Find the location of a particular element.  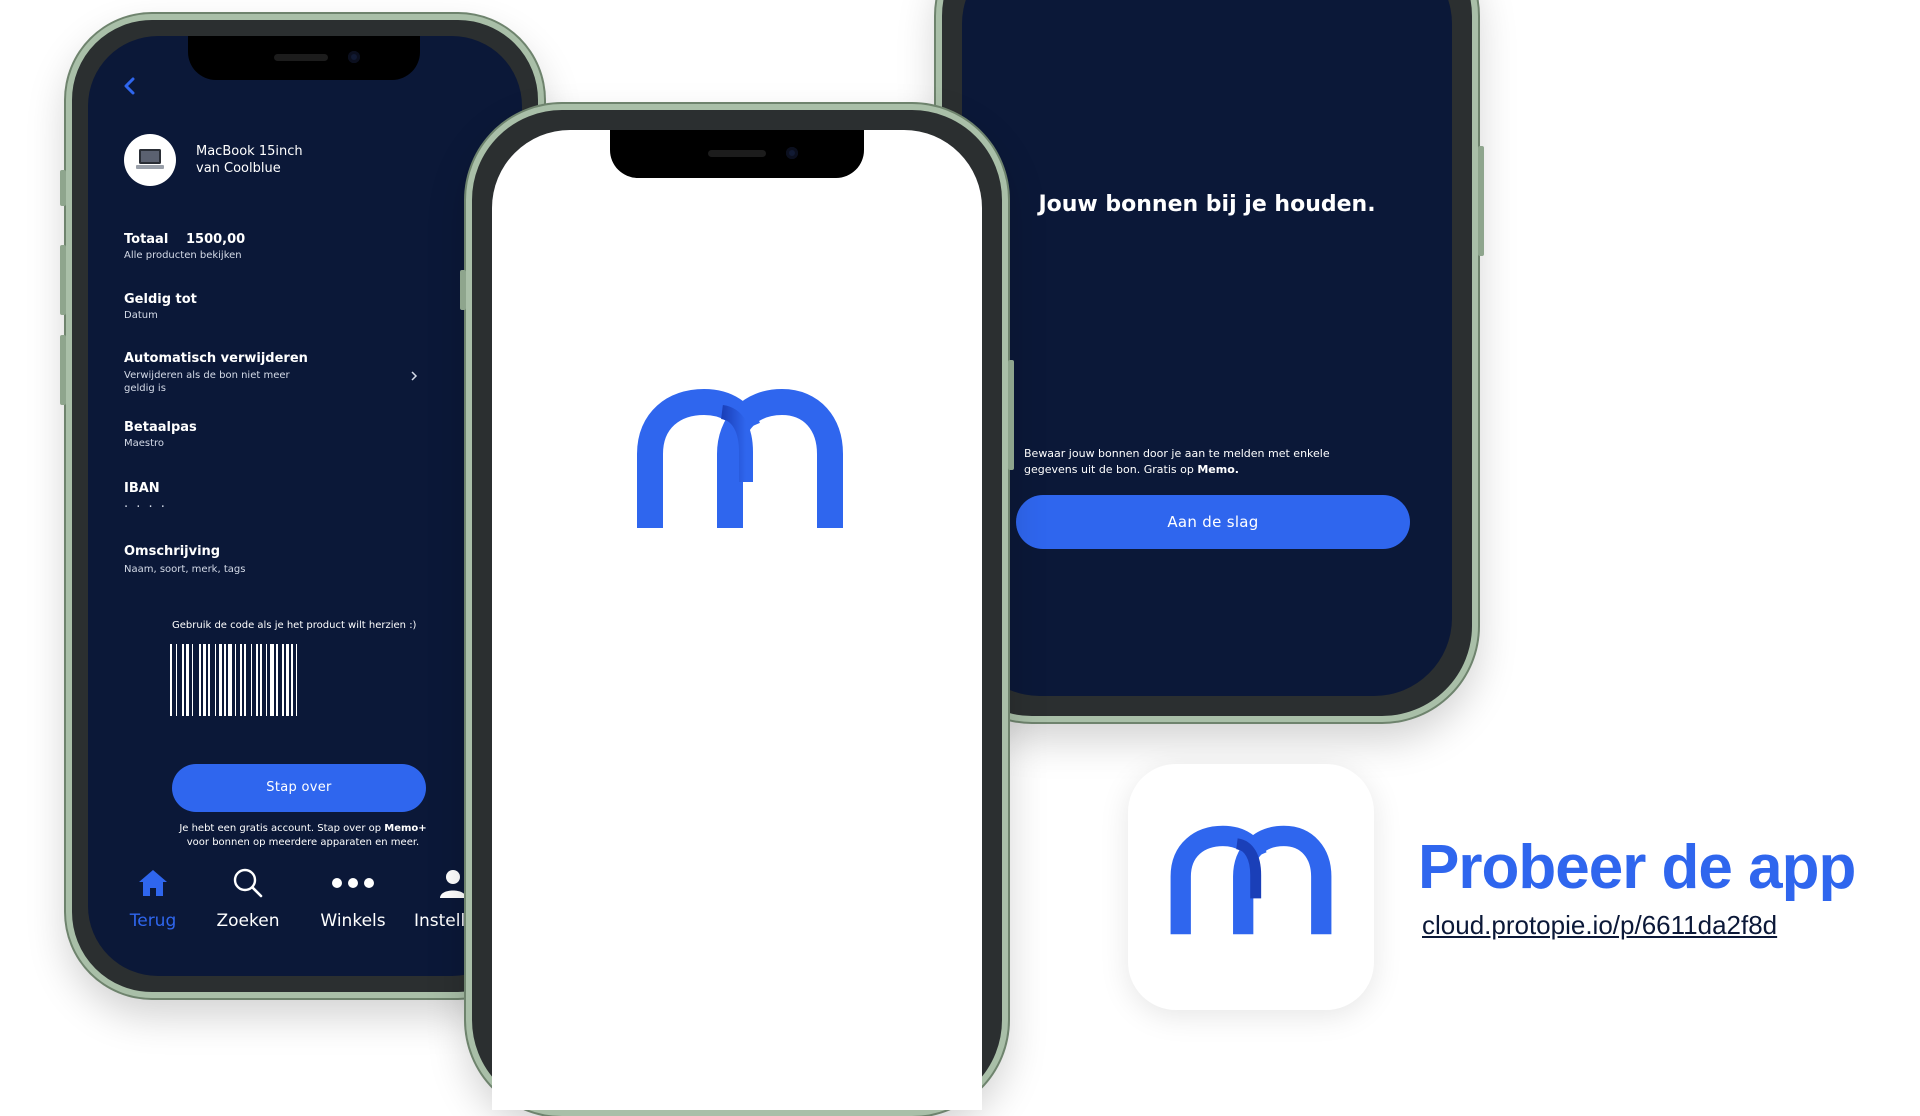

more-dots-icon is located at coordinates (353, 883).